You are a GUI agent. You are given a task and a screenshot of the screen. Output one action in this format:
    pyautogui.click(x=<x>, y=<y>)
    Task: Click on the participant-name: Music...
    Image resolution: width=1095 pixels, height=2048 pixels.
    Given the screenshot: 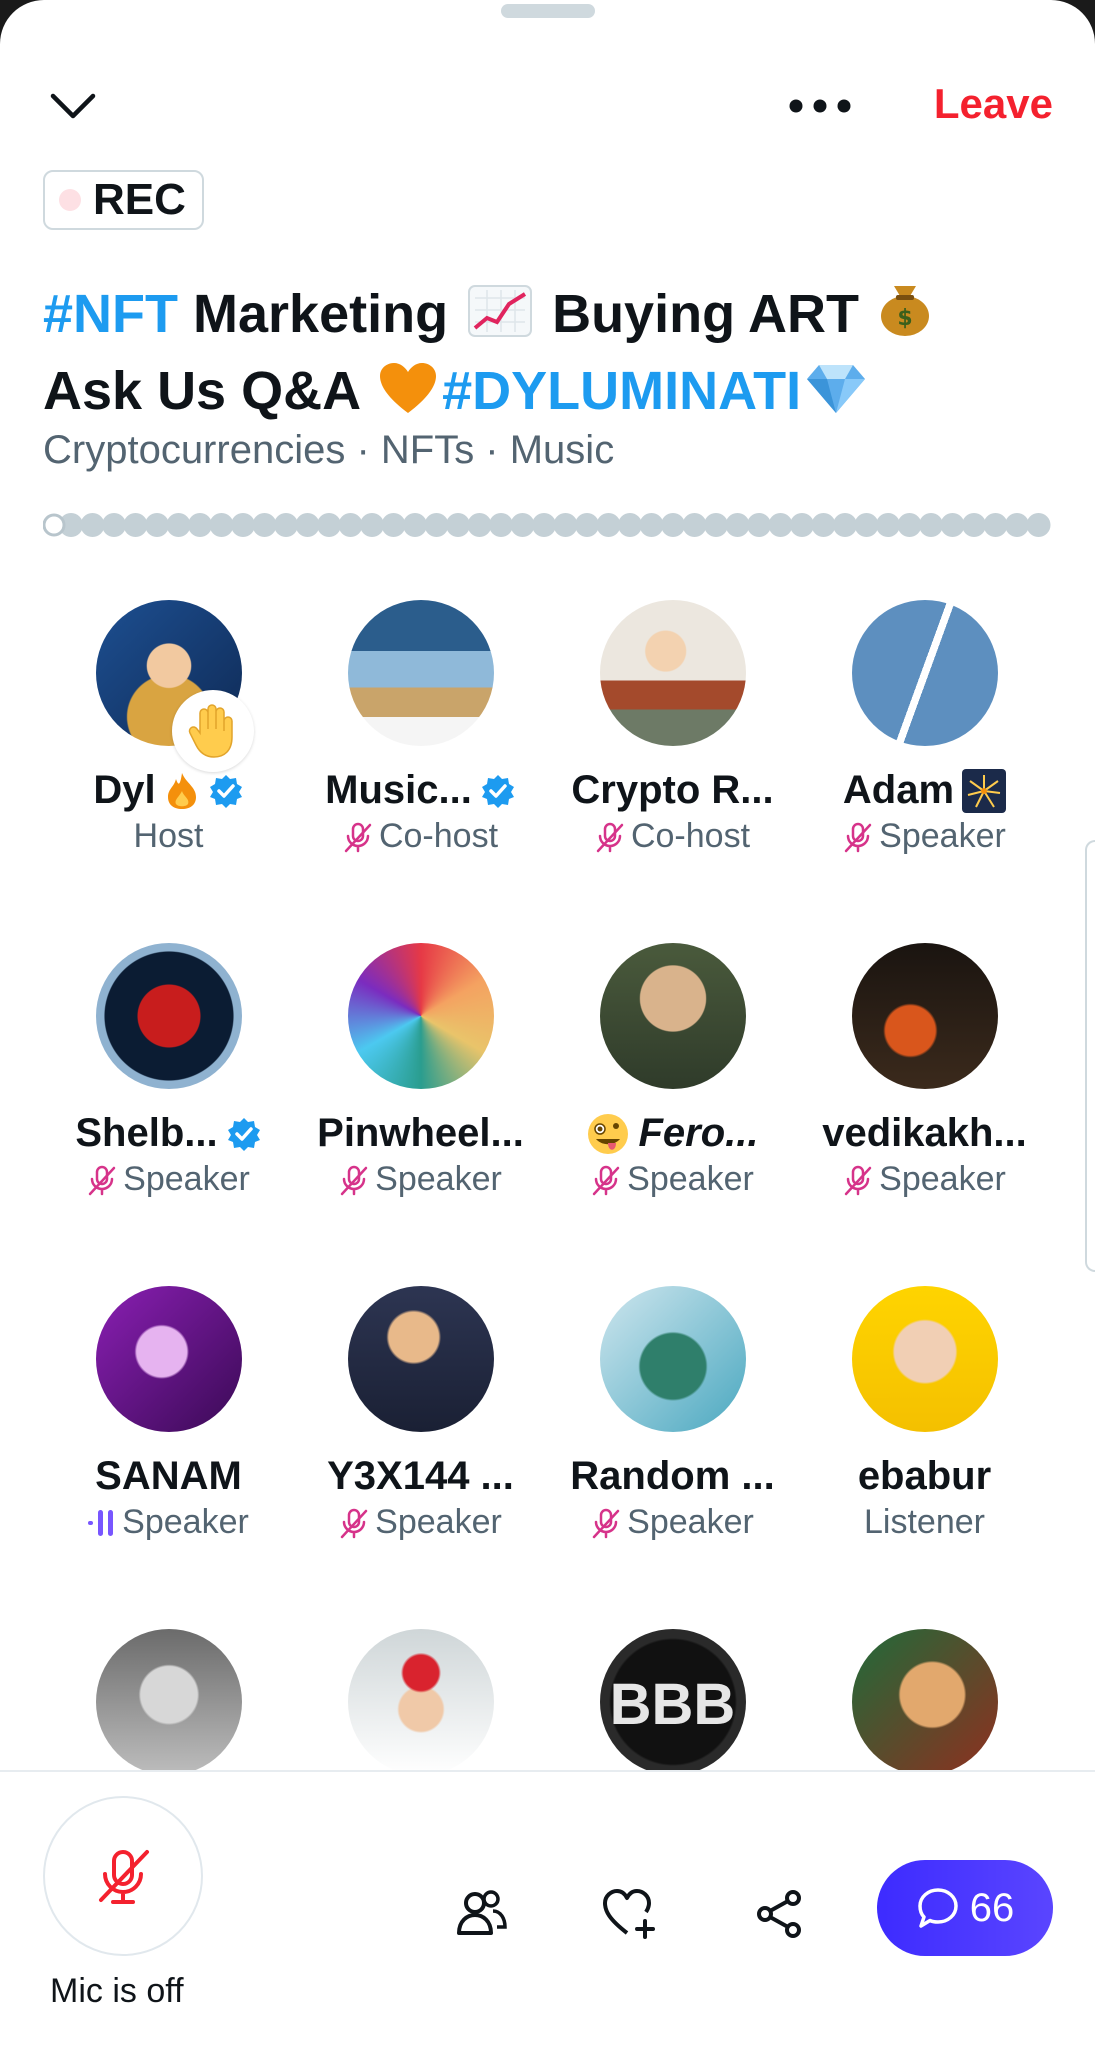 What is the action you would take?
    pyautogui.click(x=398, y=790)
    